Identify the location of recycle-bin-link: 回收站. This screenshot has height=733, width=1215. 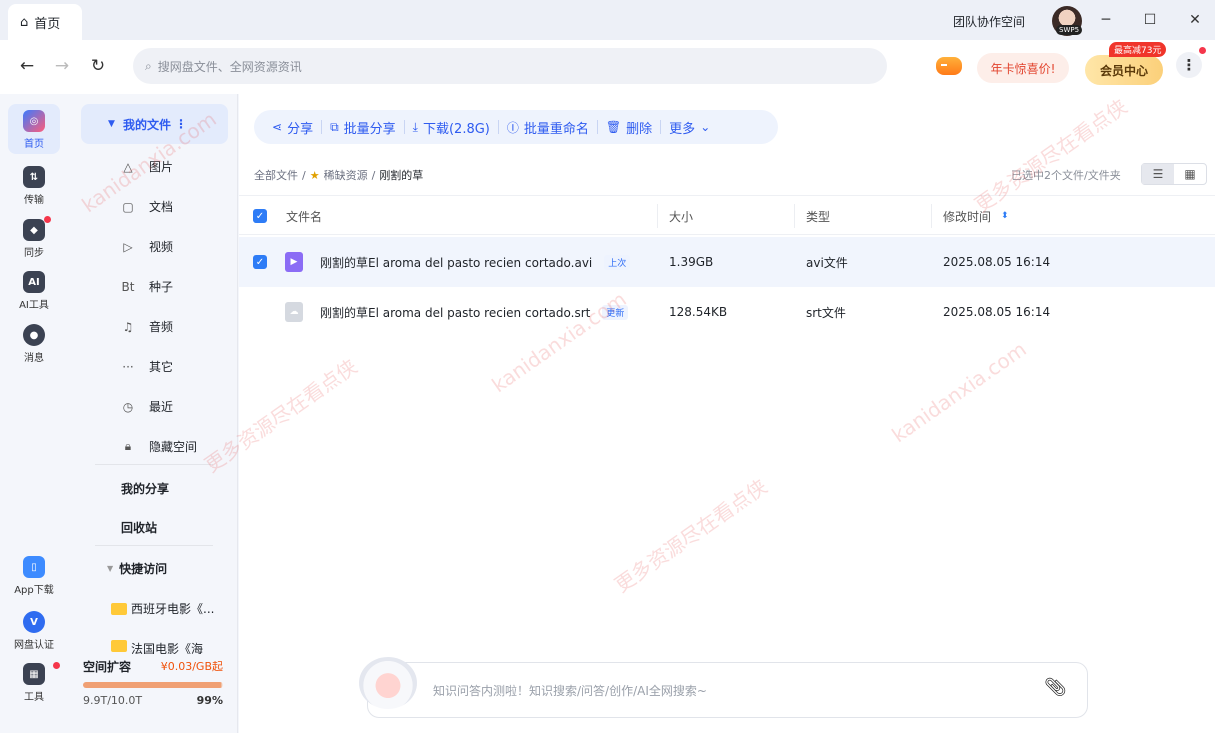
(139, 527).